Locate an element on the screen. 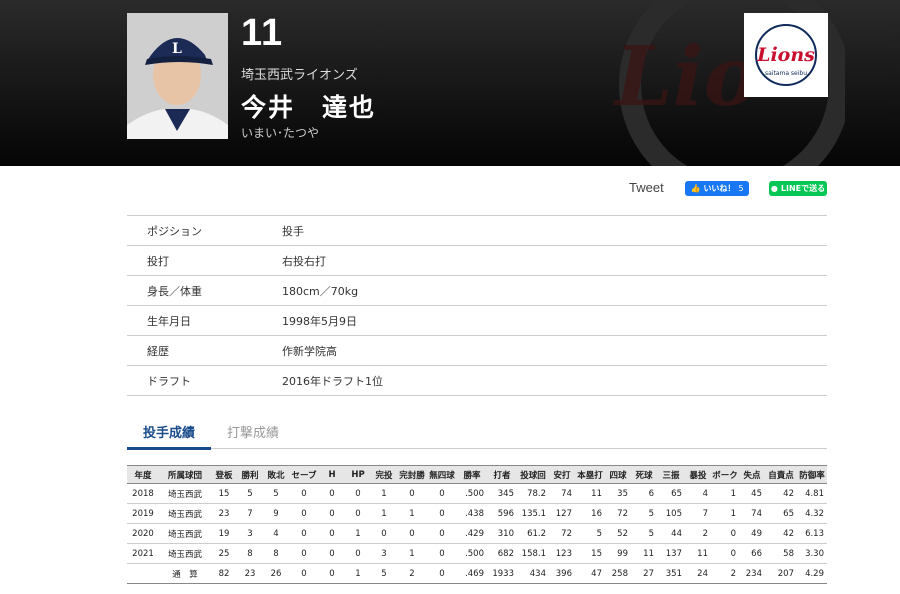  stats-cell: 396 is located at coordinates (562, 573).